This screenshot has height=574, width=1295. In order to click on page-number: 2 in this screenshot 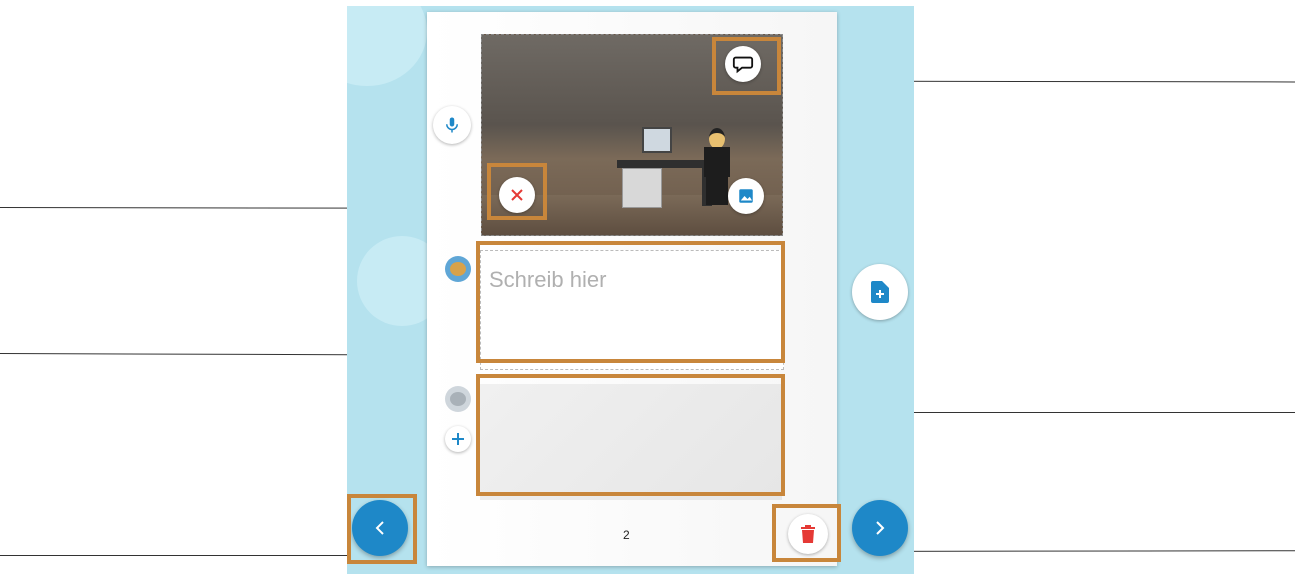, I will do `click(626, 535)`.